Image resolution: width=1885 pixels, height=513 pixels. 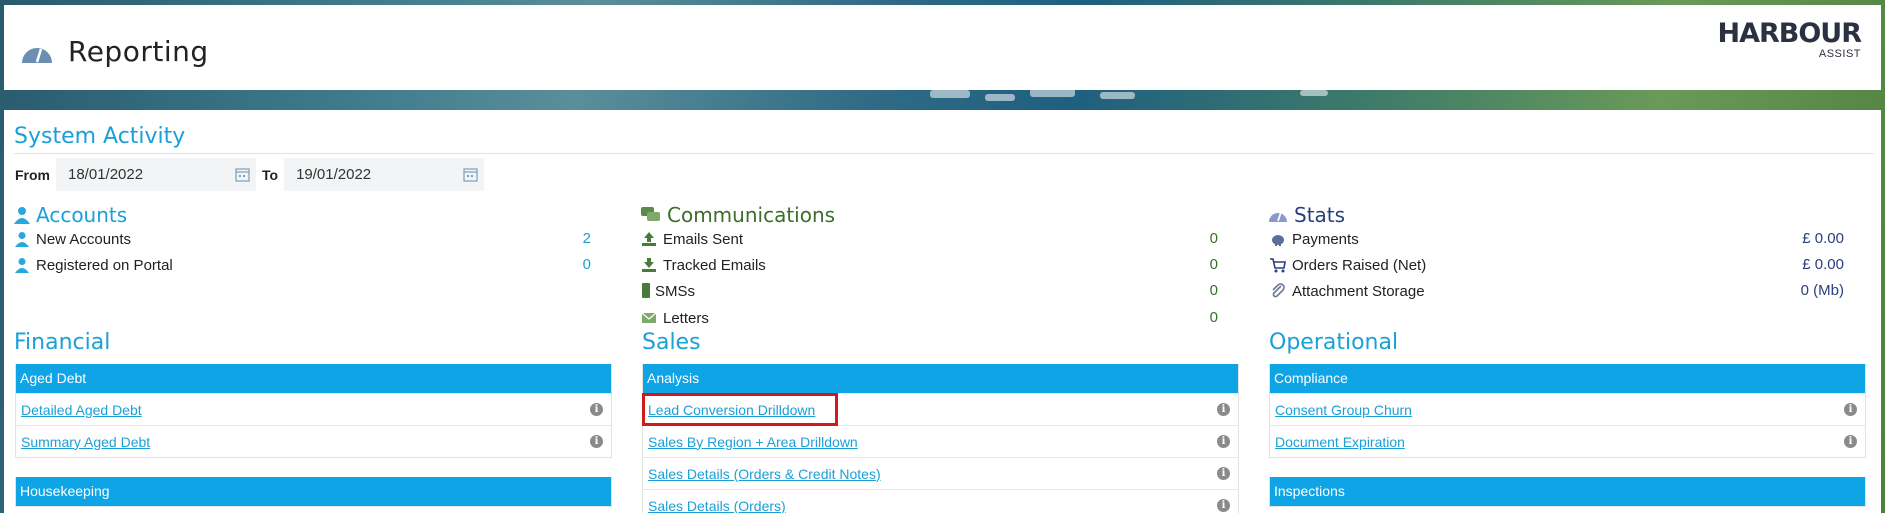 I want to click on communications-heading: Communications, so click(x=738, y=215).